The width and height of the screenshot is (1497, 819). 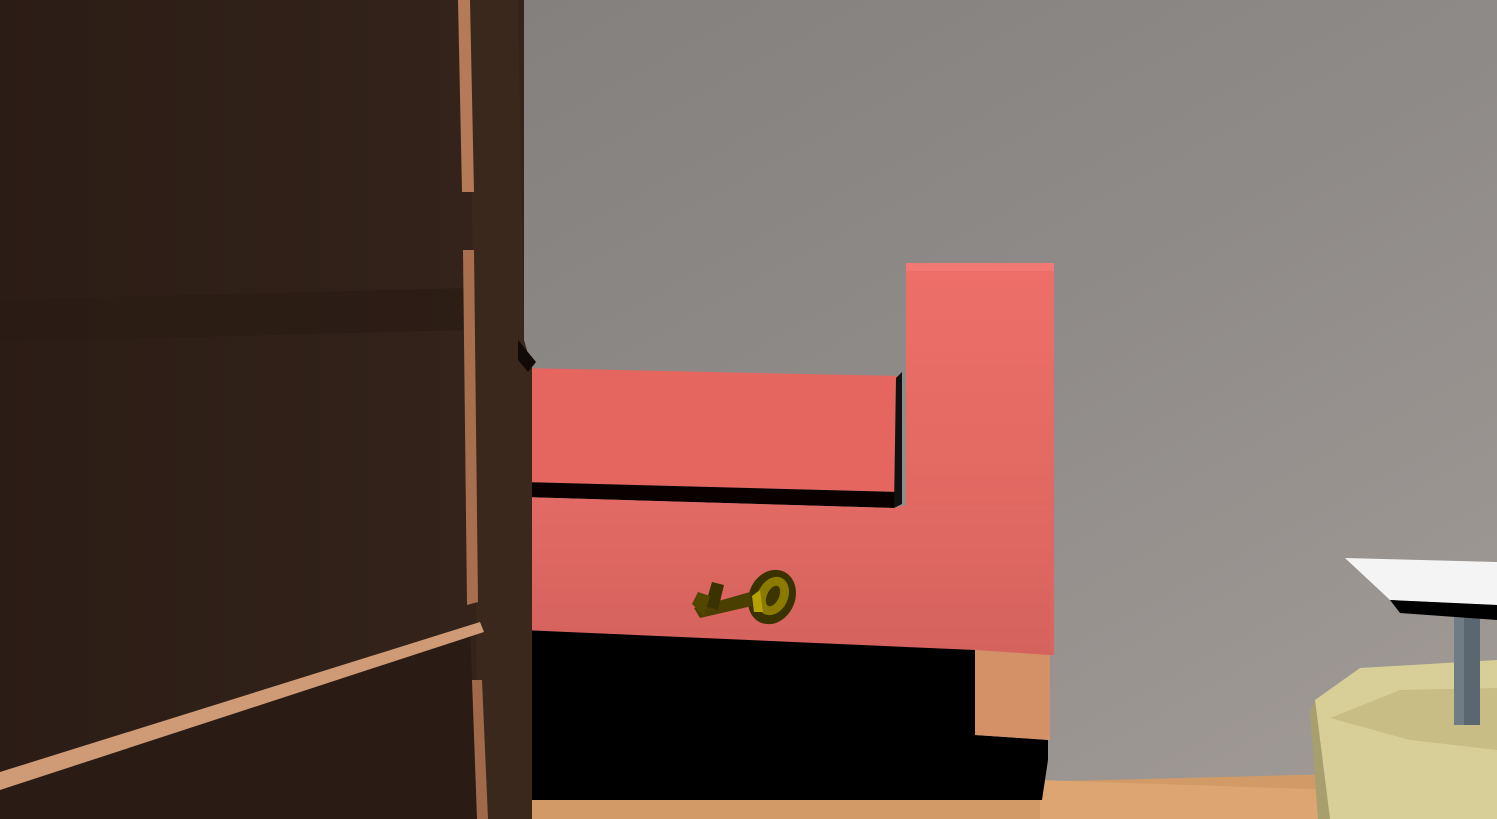 What do you see at coordinates (1012, 695) in the screenshot?
I see `sofa-leg` at bounding box center [1012, 695].